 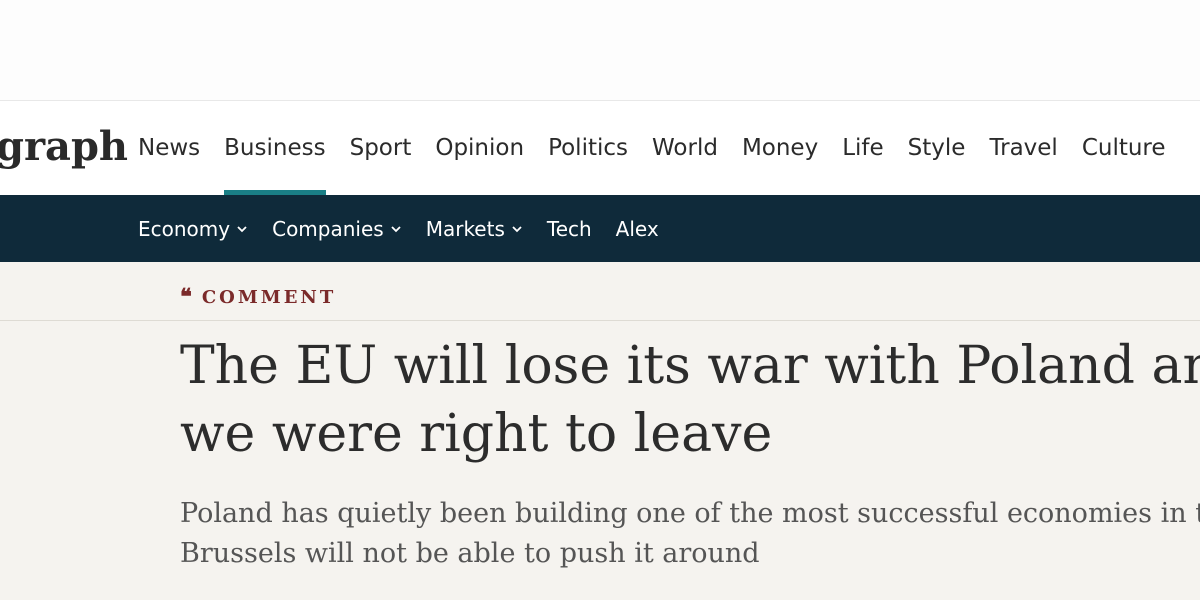 What do you see at coordinates (465, 228) in the screenshot?
I see `sub-nav-label: Markets` at bounding box center [465, 228].